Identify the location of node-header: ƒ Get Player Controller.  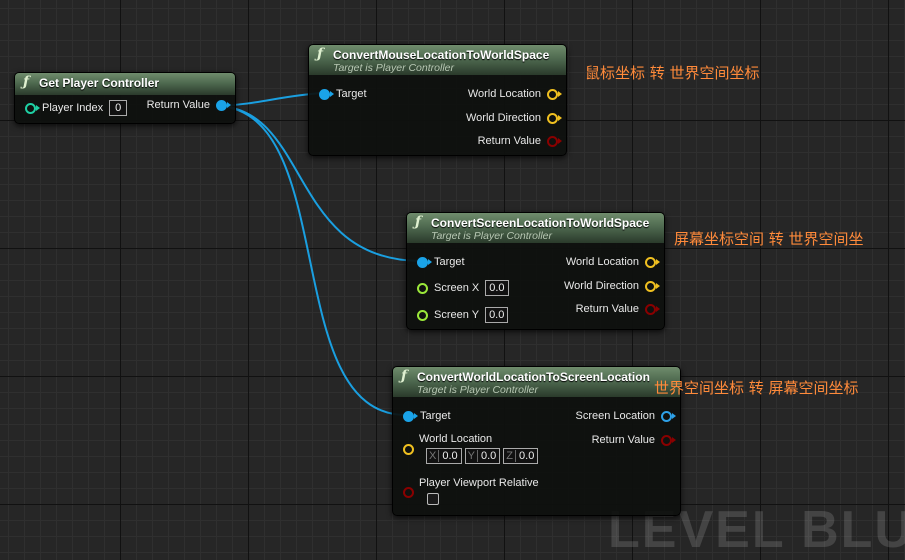
(125, 84).